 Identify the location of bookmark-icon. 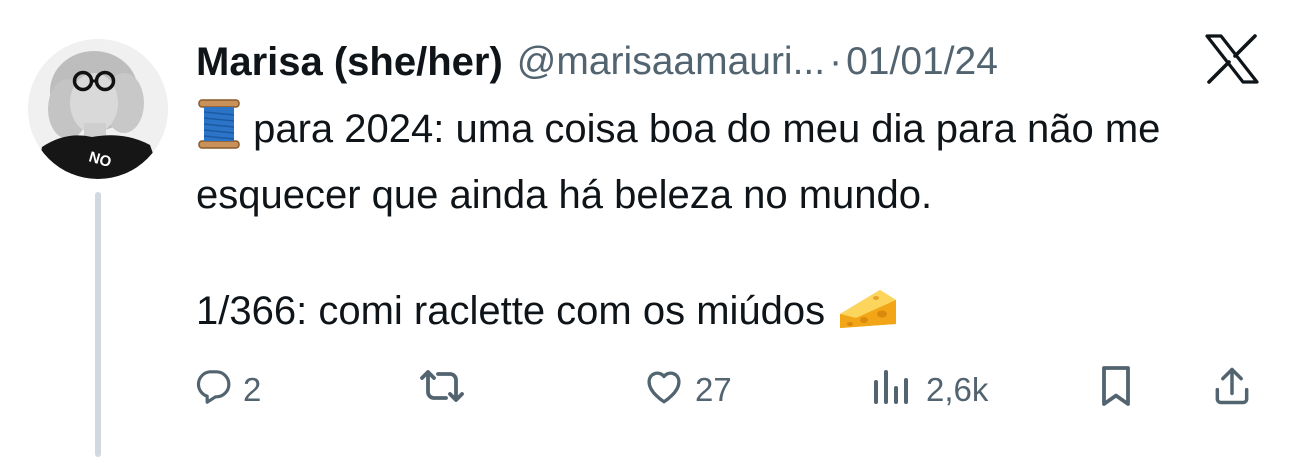
(1116, 390).